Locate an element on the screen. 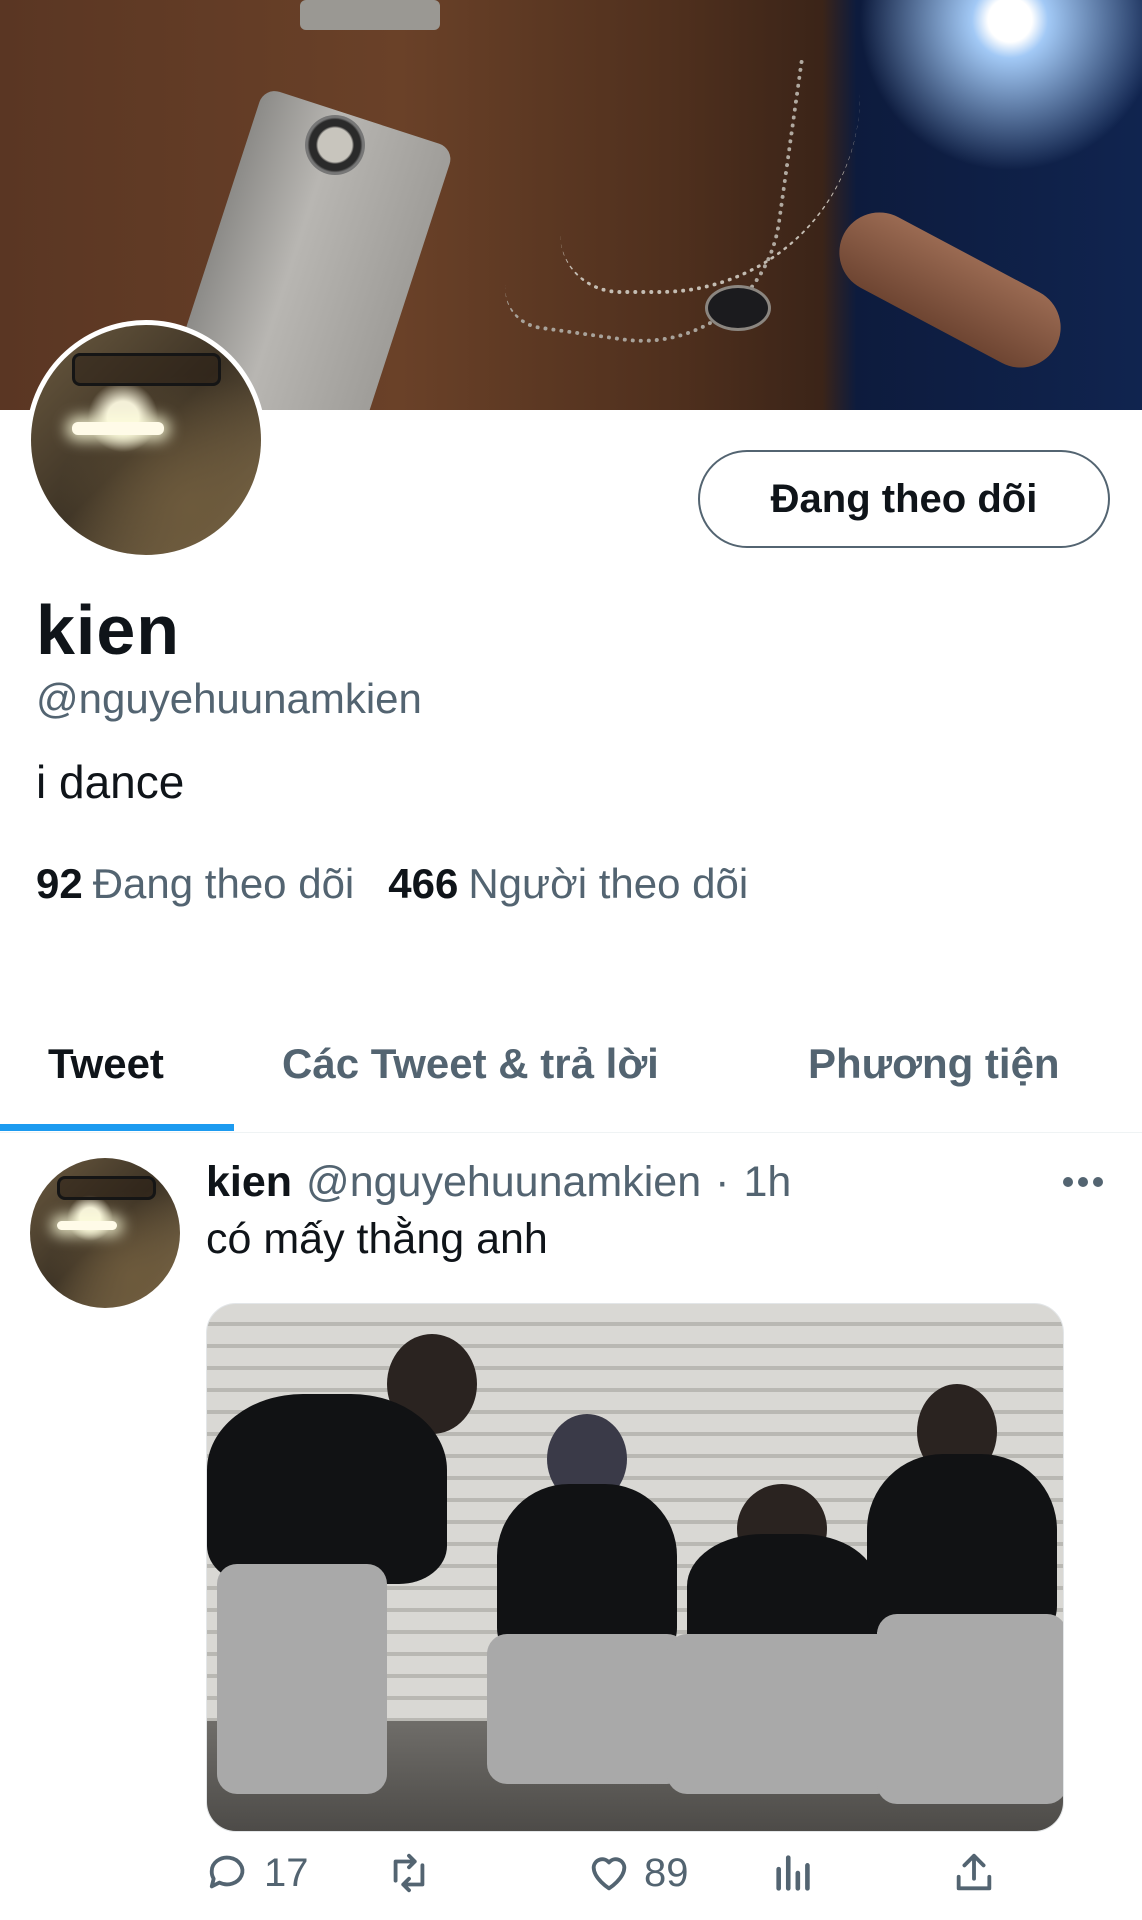  profile-stats: 92 Đang theo dõi 466 Người theo dõi is located at coordinates (392, 884).